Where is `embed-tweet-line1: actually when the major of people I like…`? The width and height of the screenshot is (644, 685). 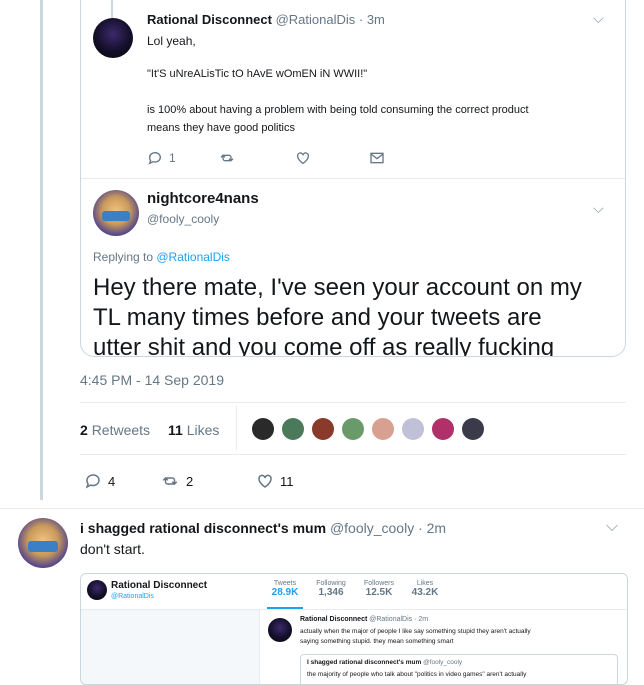
embed-tweet-line1: actually when the major of people I like… is located at coordinates (415, 631).